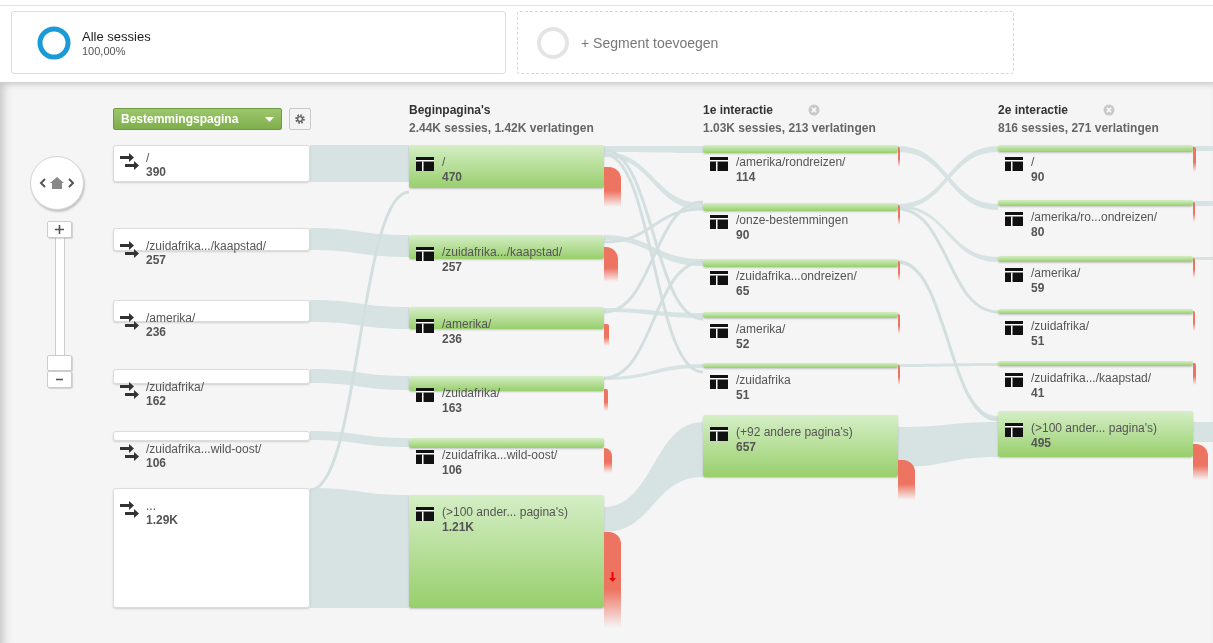 This screenshot has height=643, width=1213. I want to click on node-label: /amerika/rondreizen/, so click(791, 162).